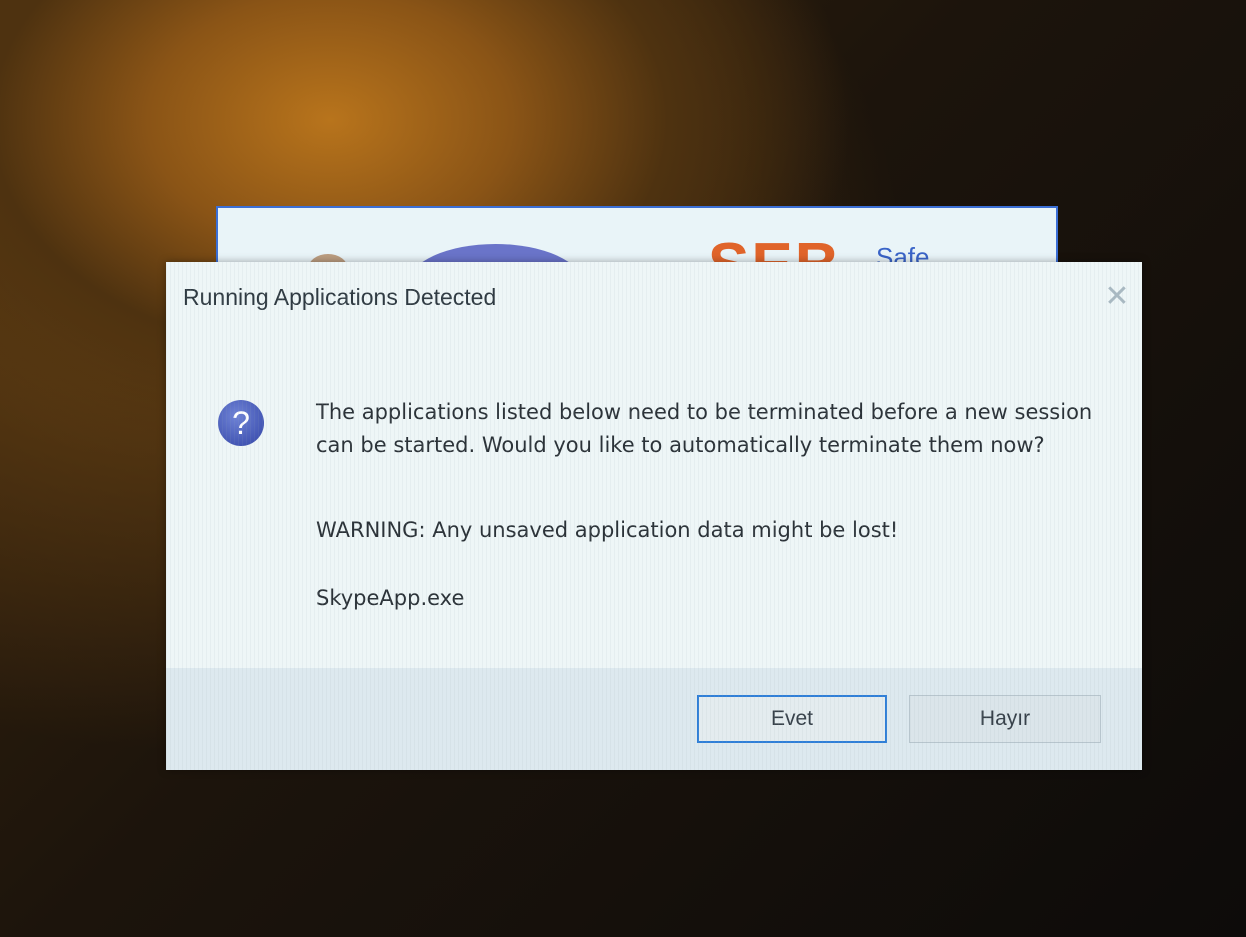 This screenshot has width=1246, height=937. I want to click on no-button: Hayır, so click(1005, 719).